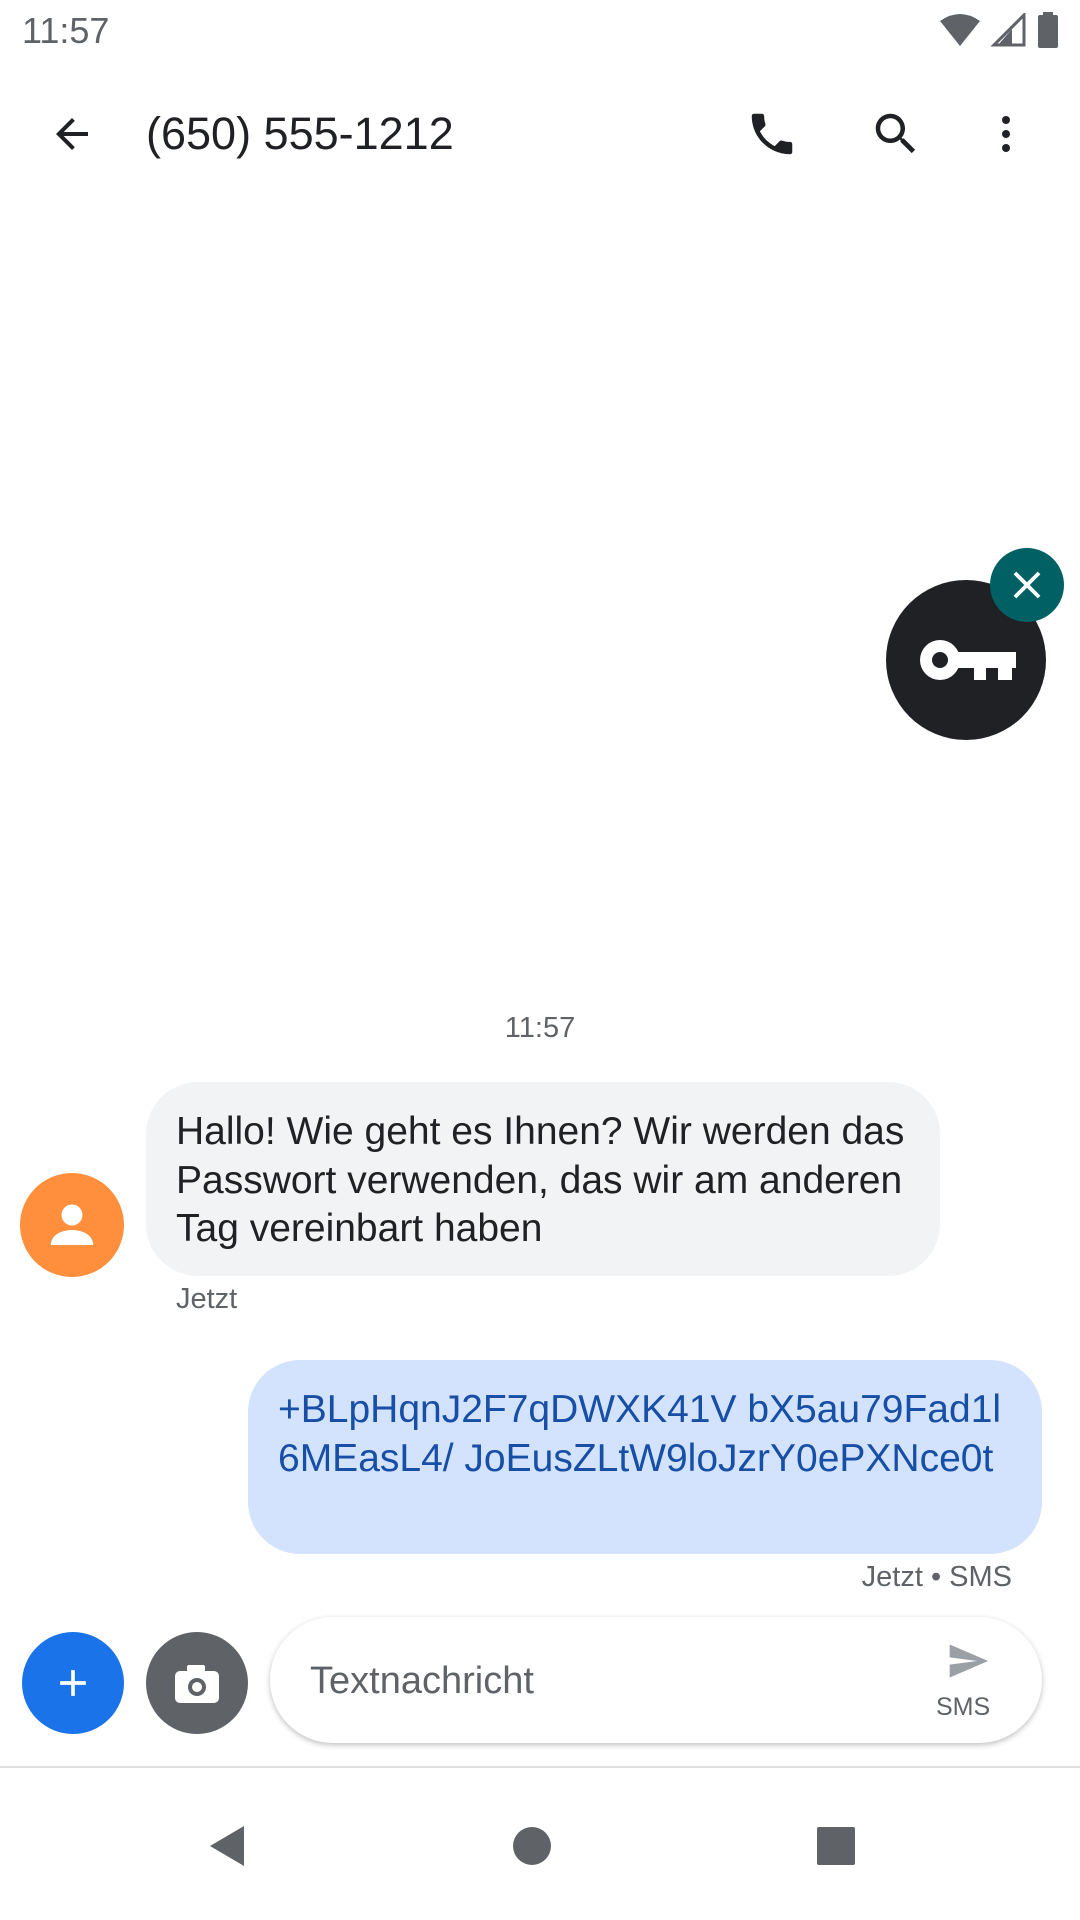 The width and height of the screenshot is (1080, 1920). Describe the element at coordinates (590, 1681) in the screenshot. I see `message-input` at that location.